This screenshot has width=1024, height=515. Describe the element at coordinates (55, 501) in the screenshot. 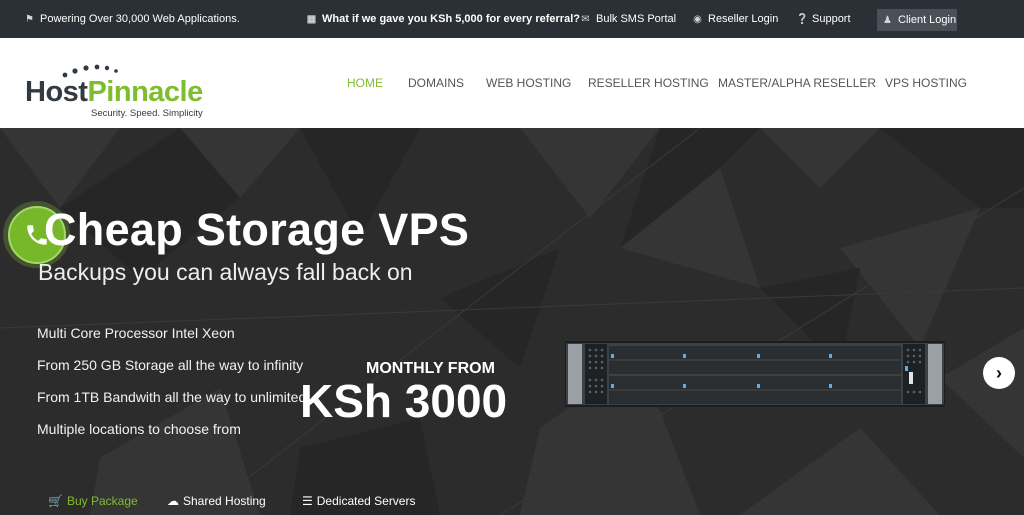

I see `cart-icon: 🛒` at that location.